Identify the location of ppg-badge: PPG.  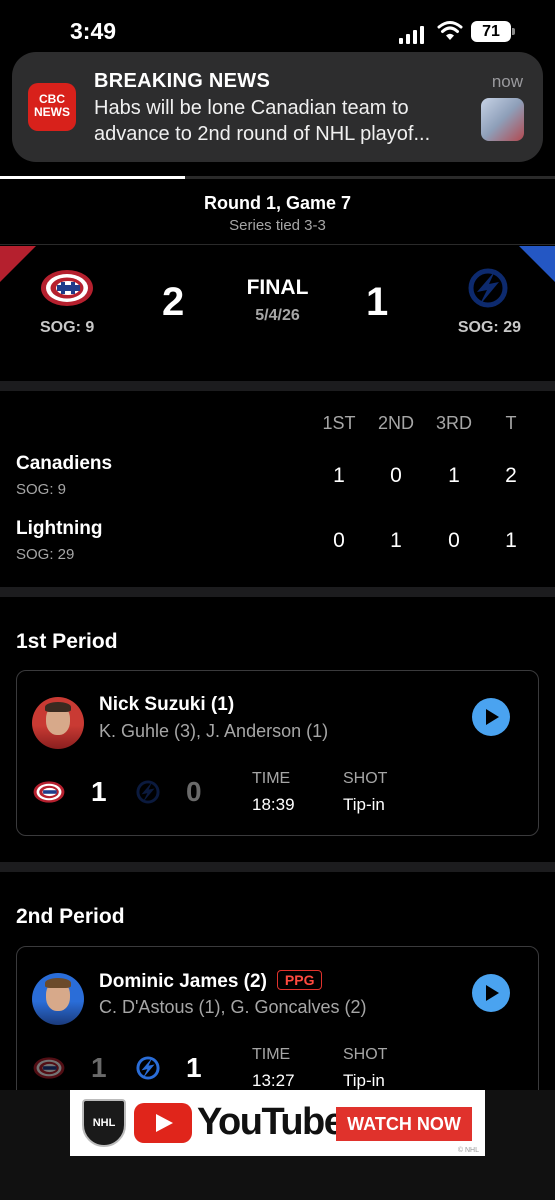
(299, 980).